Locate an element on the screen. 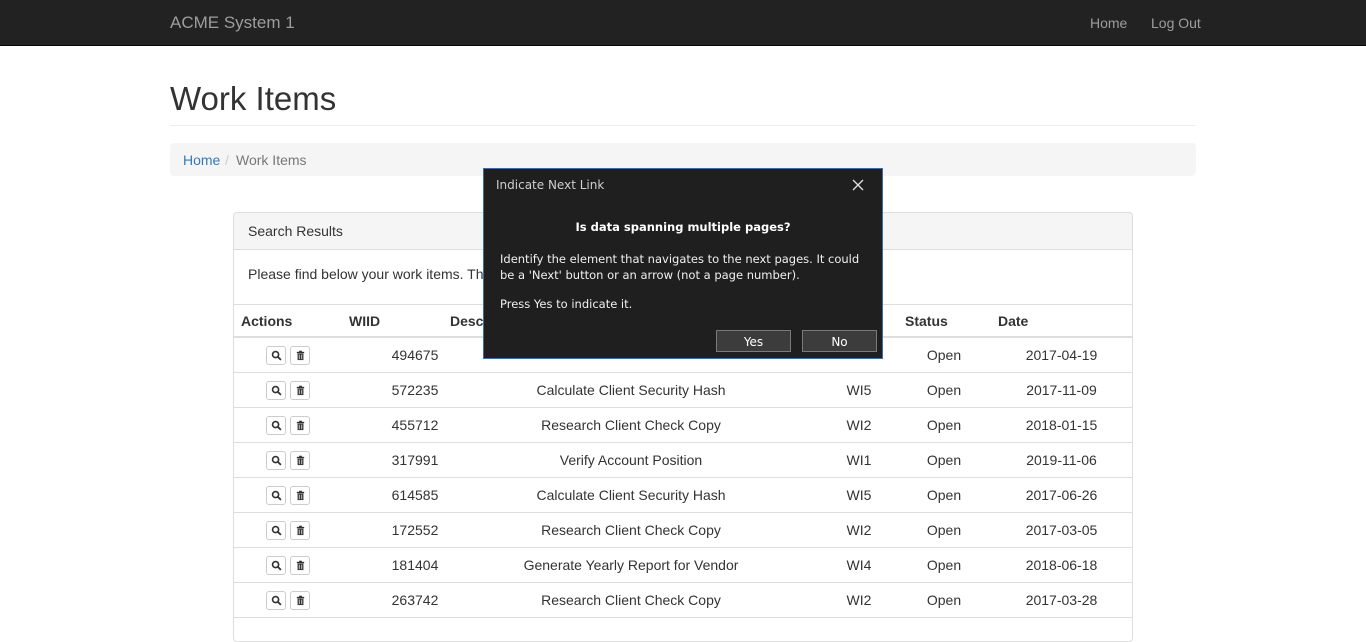 This screenshot has width=1366, height=642. cell-wiid: 317991 is located at coordinates (415, 460).